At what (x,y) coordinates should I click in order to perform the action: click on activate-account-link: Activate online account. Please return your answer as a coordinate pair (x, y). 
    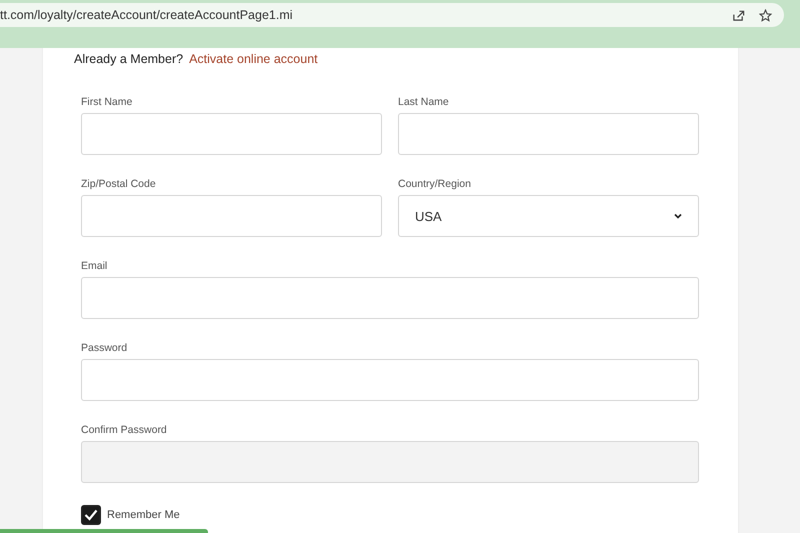
    Looking at the image, I should click on (253, 59).